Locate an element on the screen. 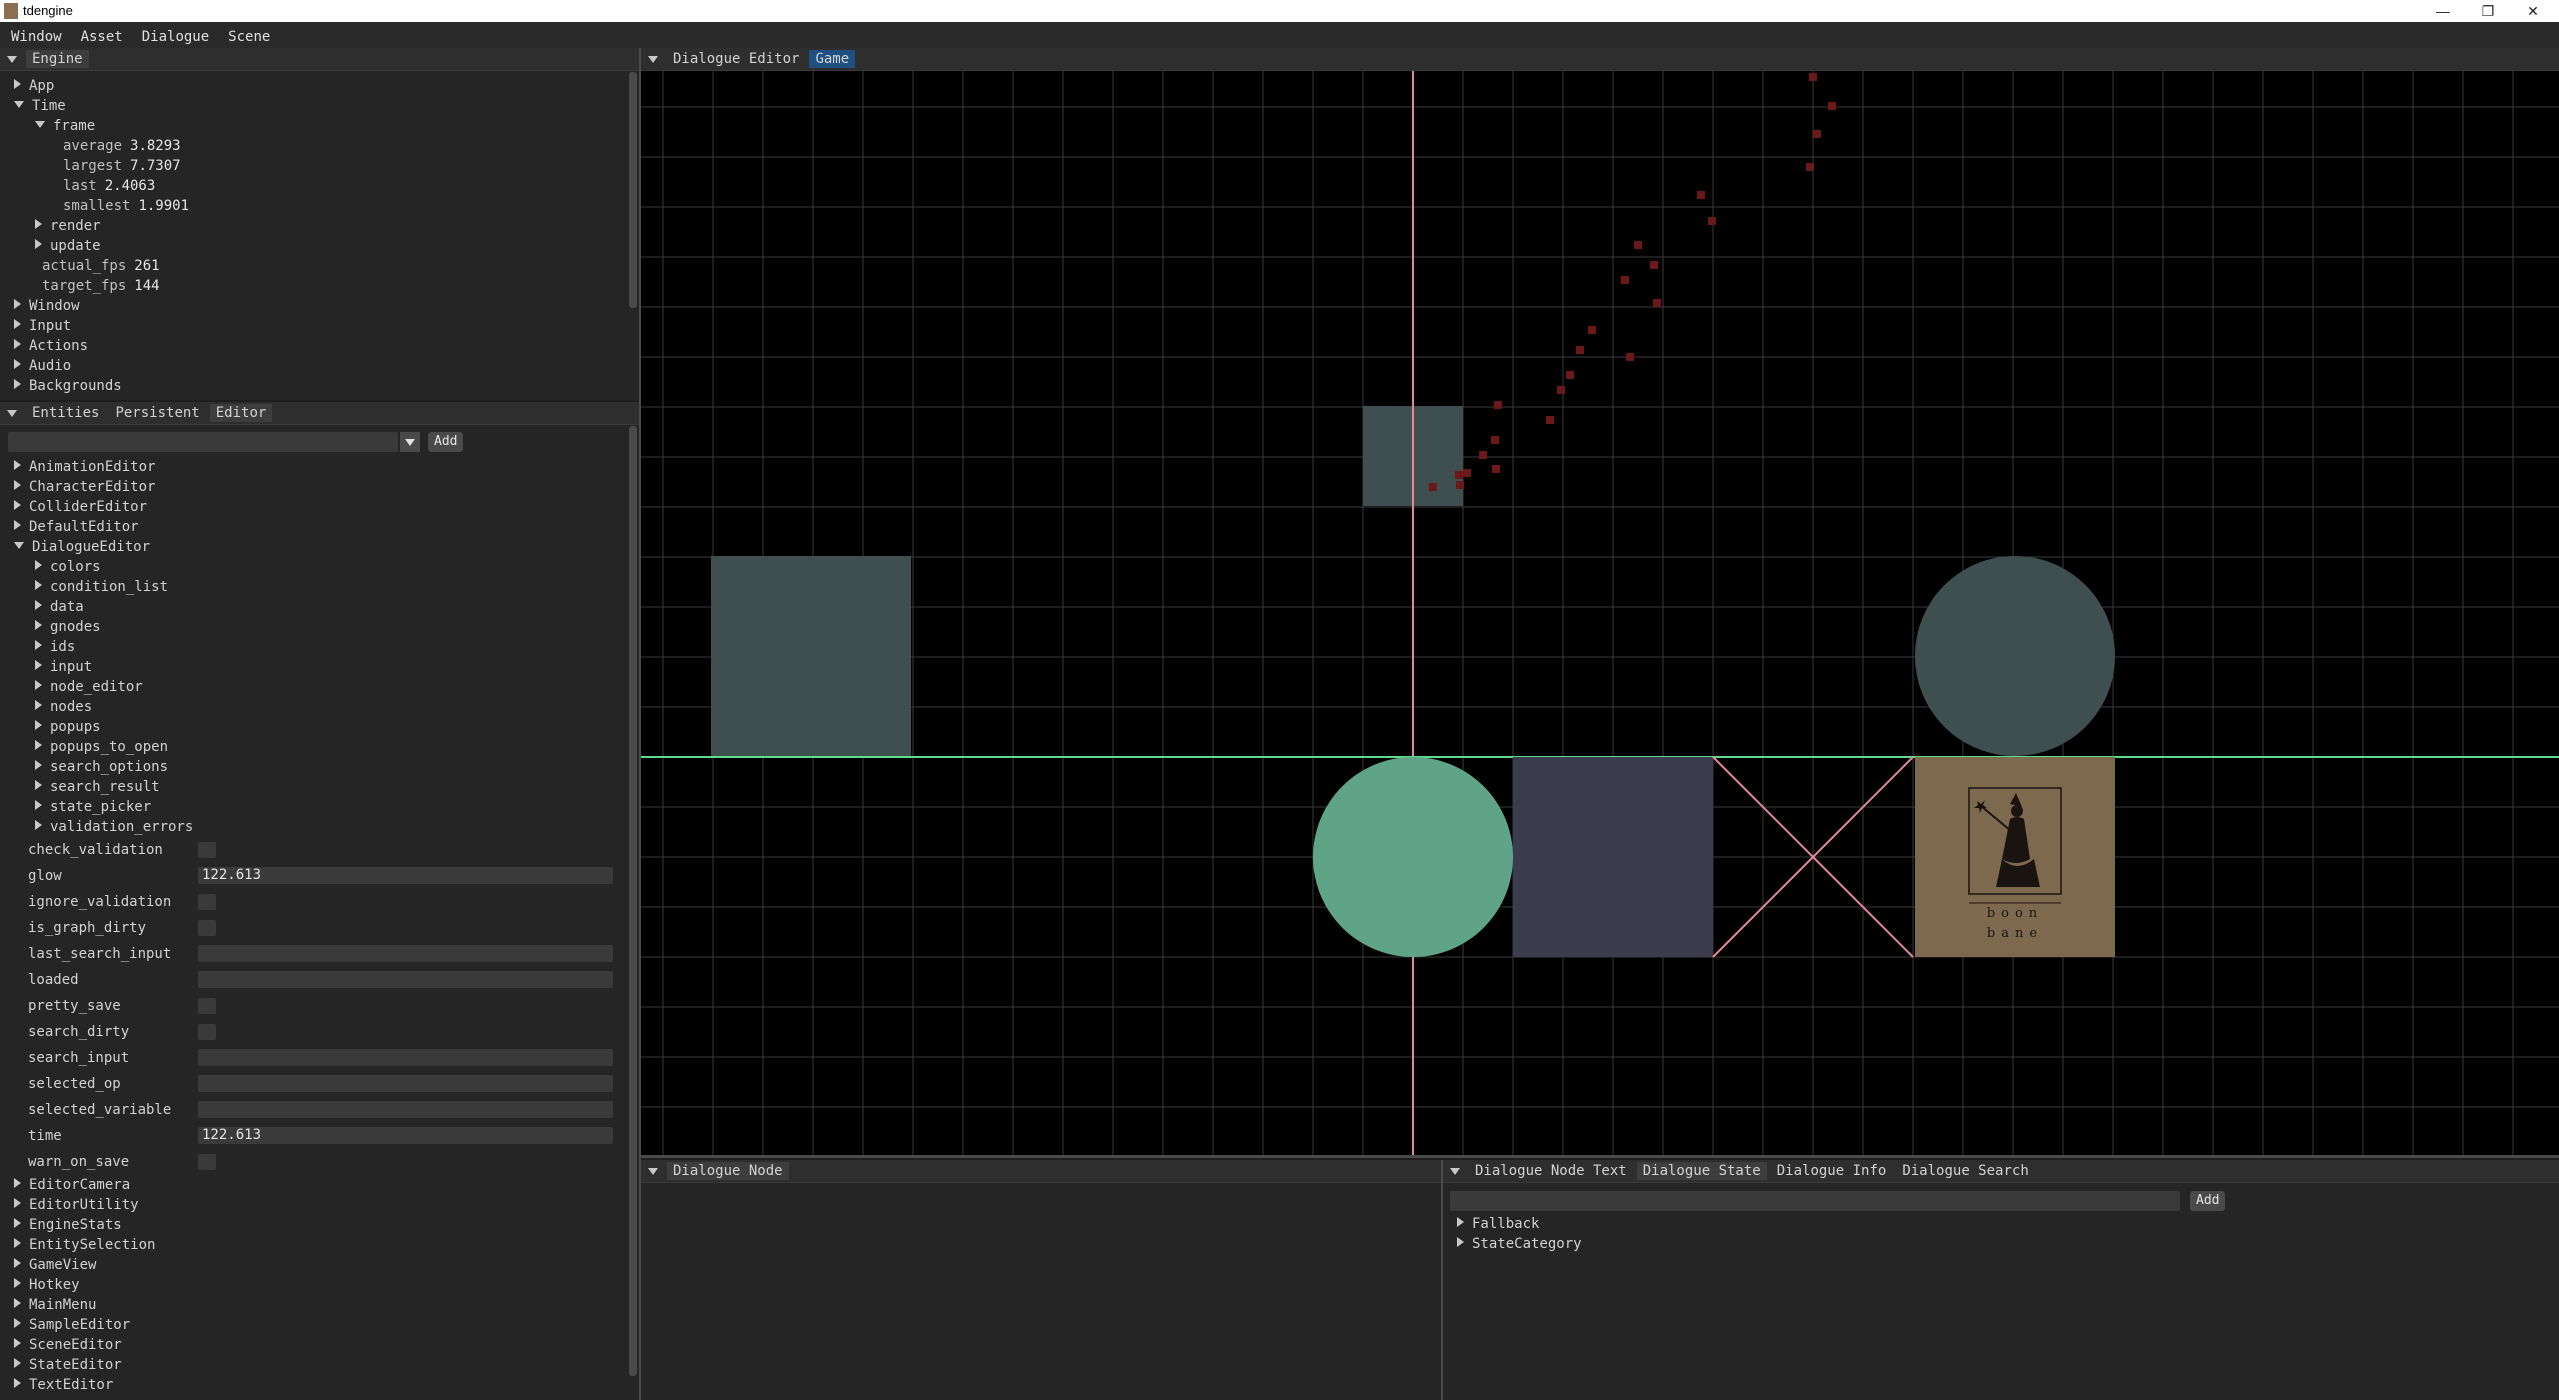 The image size is (2559, 1400). tree-node-time: Time is located at coordinates (312, 106).